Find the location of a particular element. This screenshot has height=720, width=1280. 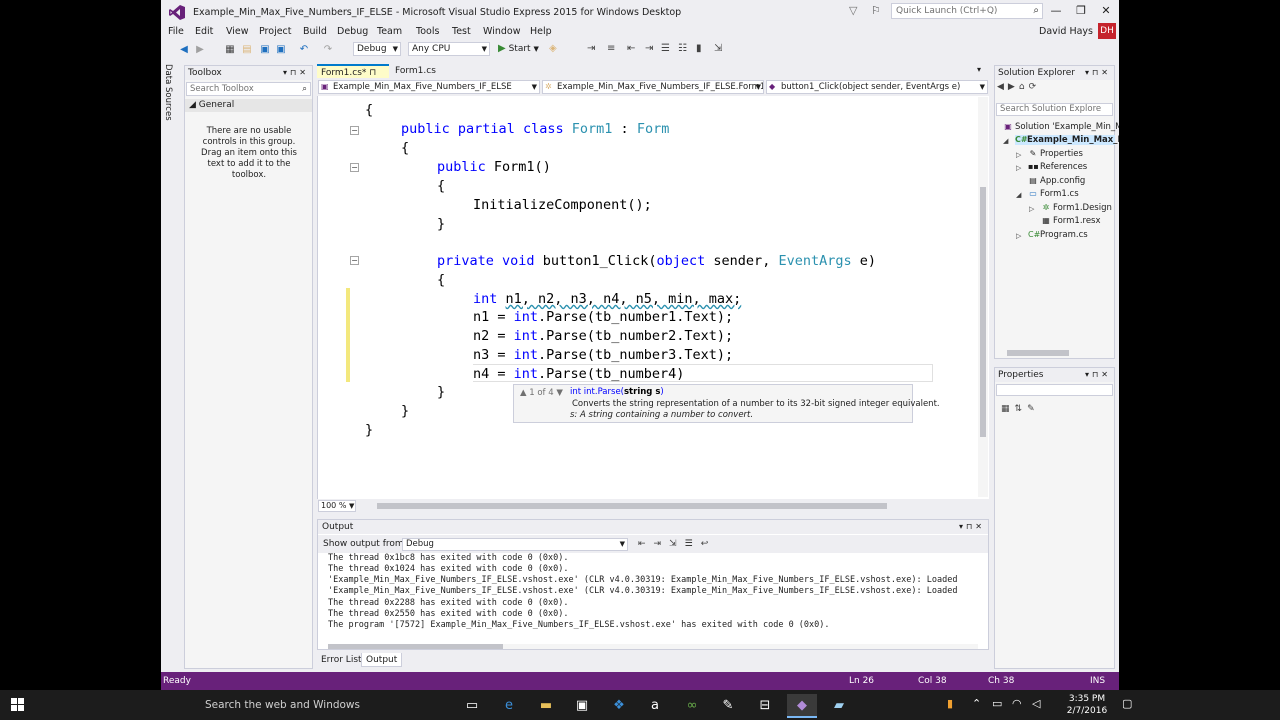

close-button: ✕ is located at coordinates (1106, 11).